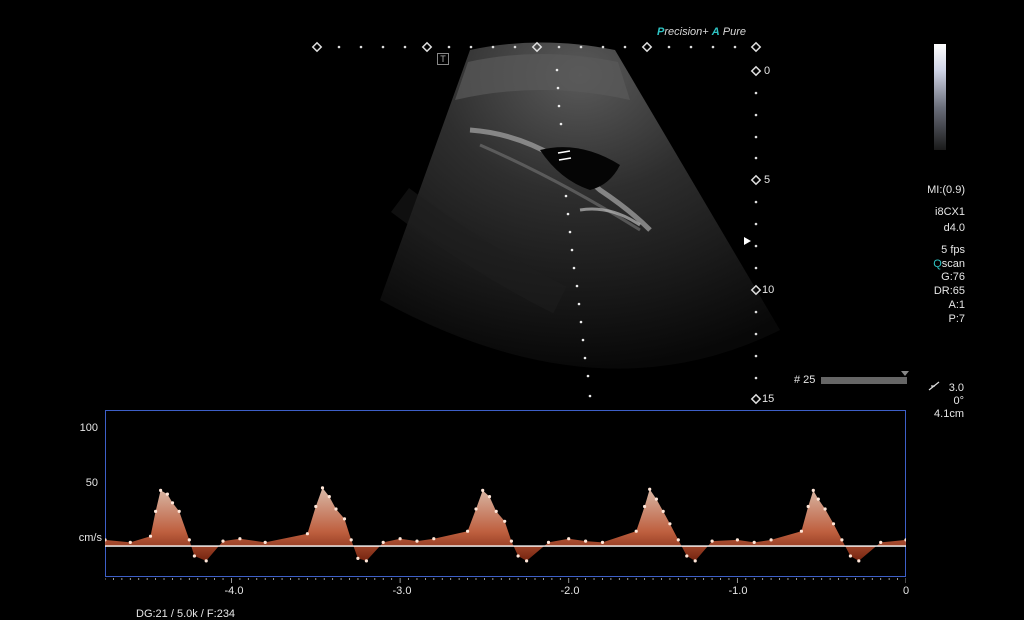 Image resolution: width=1024 pixels, height=620 pixels. Describe the element at coordinates (767, 180) in the screenshot. I see `depth-label-5: 5` at that location.